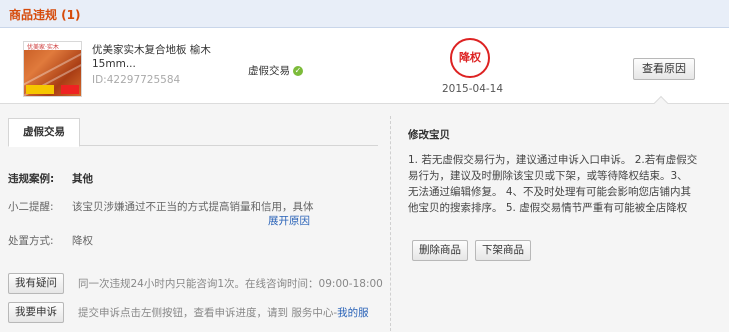 The width and height of the screenshot is (729, 332). I want to click on tip-value: 该宝贝涉嫌通过不正当的方式提高销量和信用，具体, so click(193, 207).